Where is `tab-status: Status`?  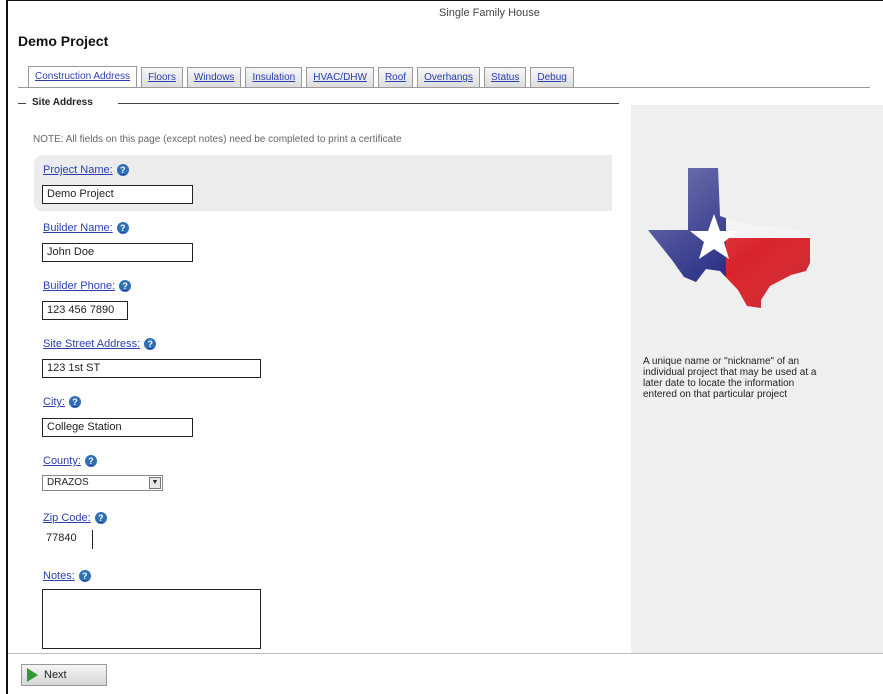
tab-status: Status is located at coordinates (505, 77).